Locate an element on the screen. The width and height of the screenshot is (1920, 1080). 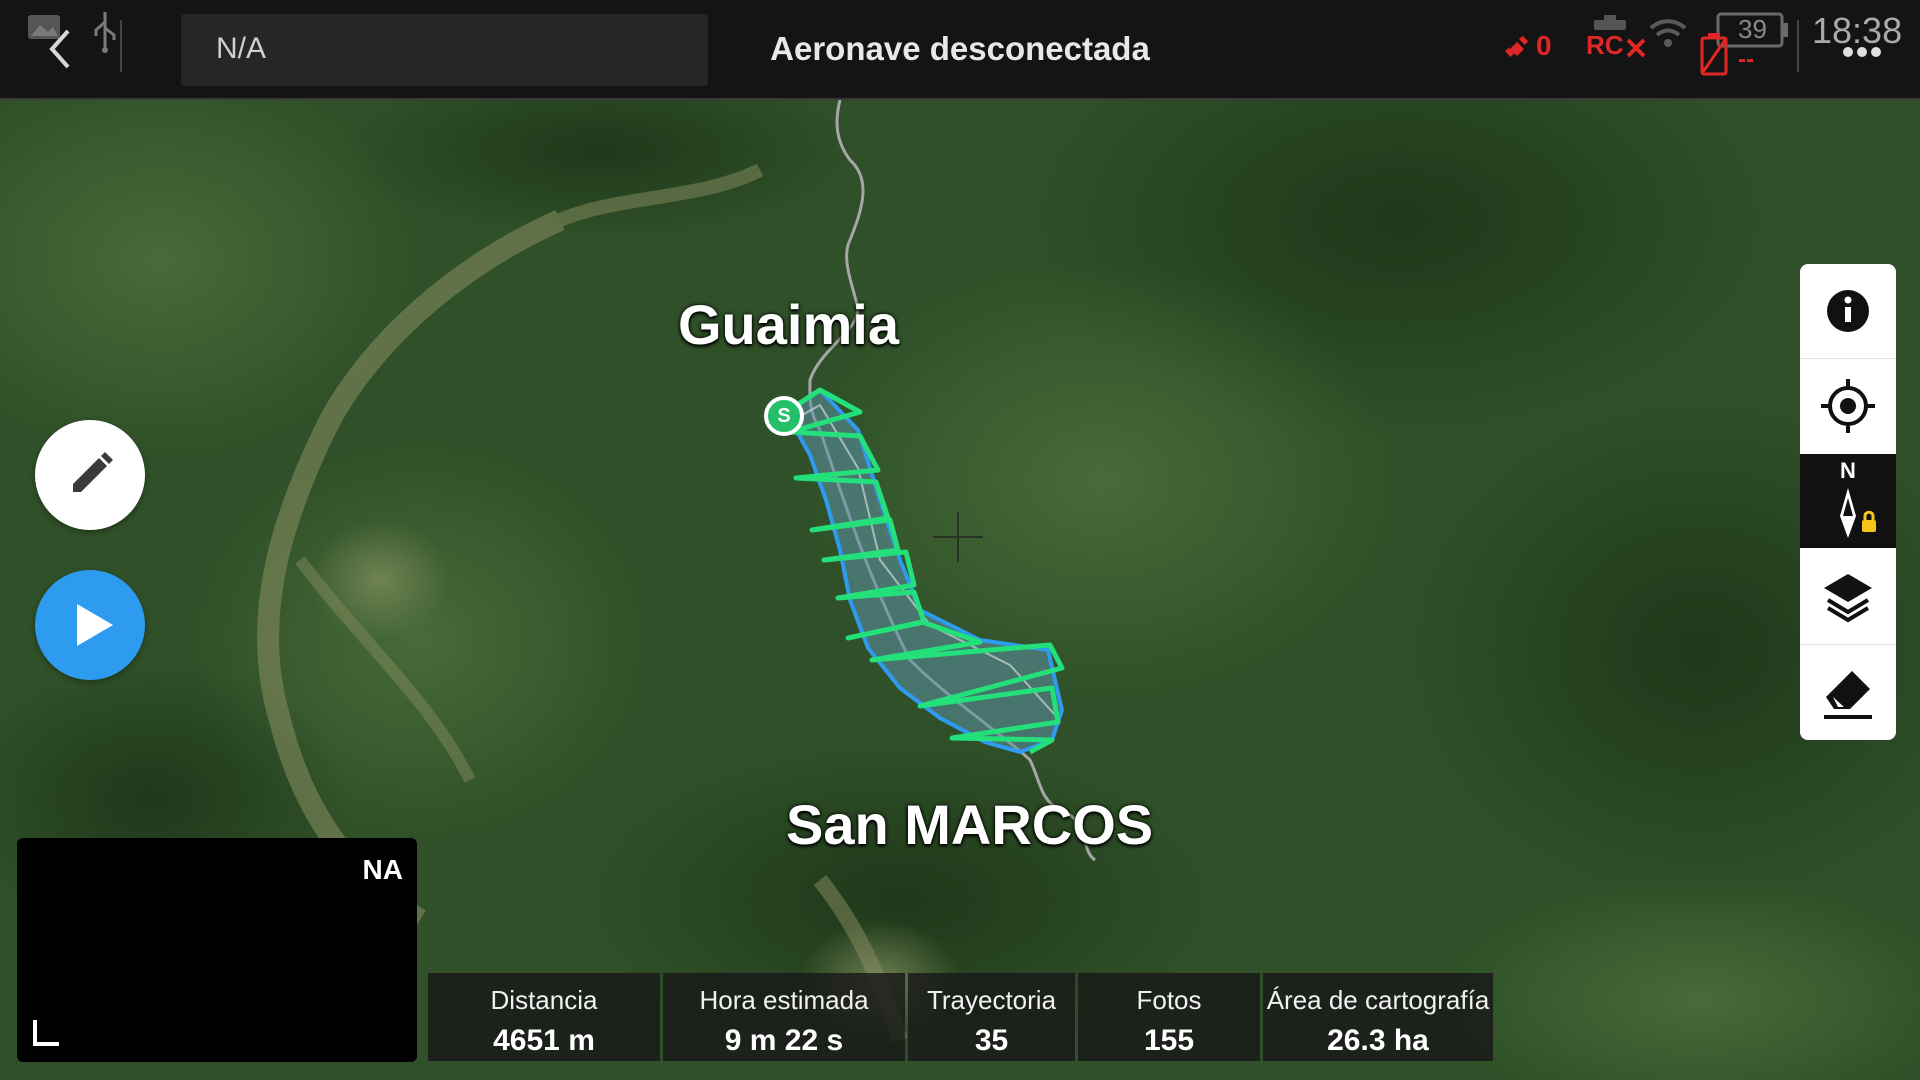
satellite-count: 0 is located at coordinates (1544, 45).